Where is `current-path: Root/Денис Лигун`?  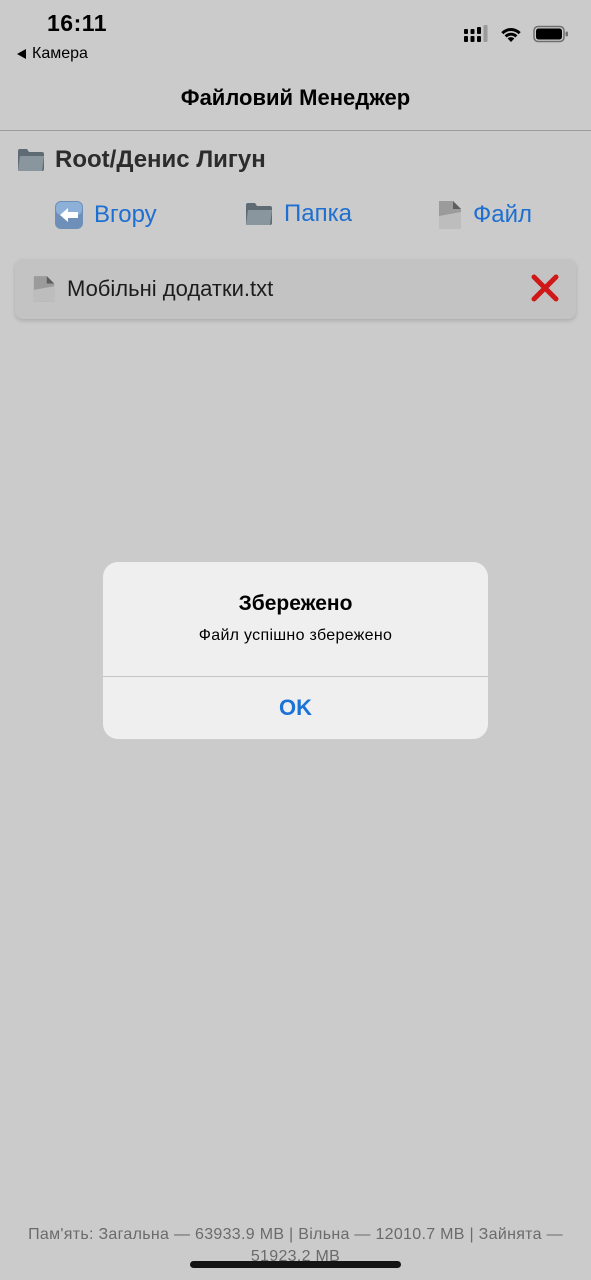
current-path: Root/Денис Лигун is located at coordinates (141, 160).